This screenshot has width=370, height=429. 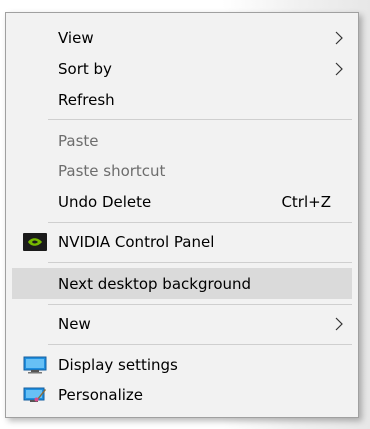 I want to click on menu-item-view-label: View, so click(x=76, y=37).